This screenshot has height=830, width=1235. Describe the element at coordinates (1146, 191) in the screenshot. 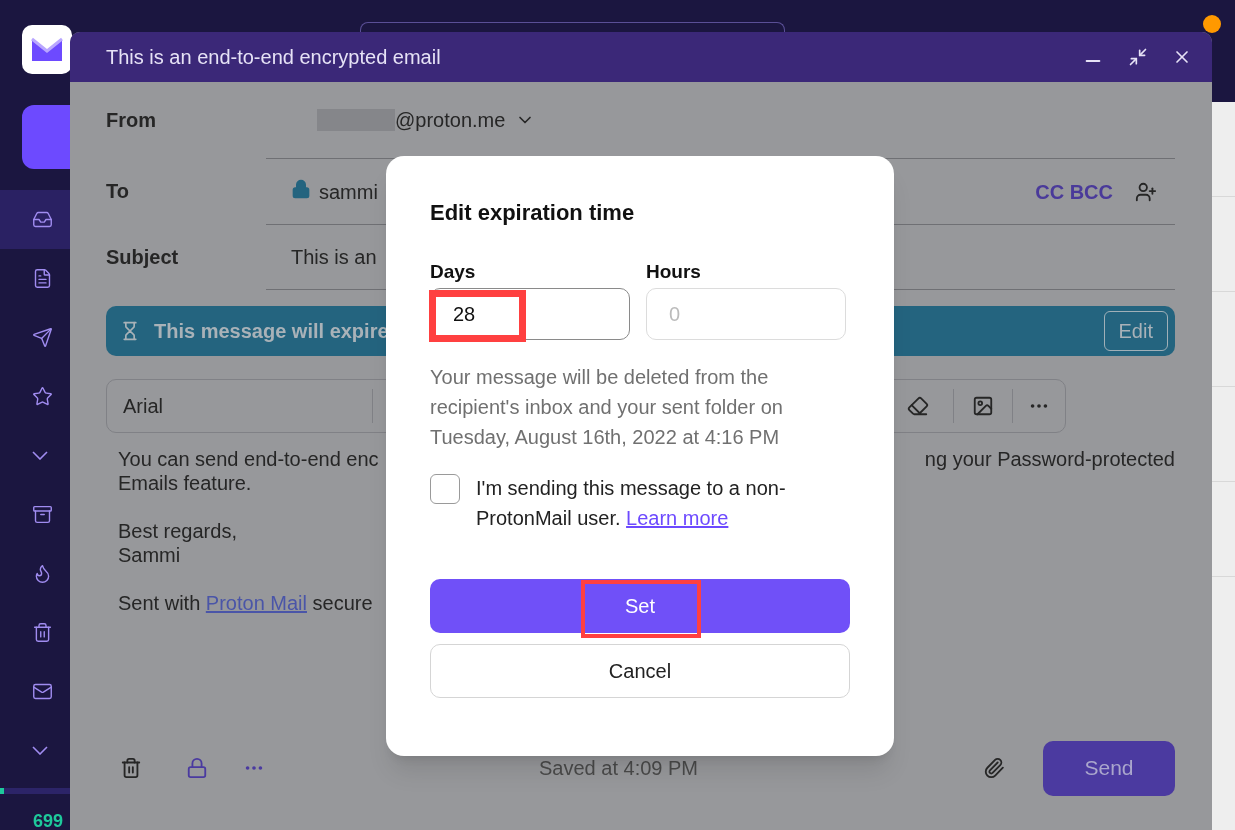

I see `add-contact-icon` at that location.